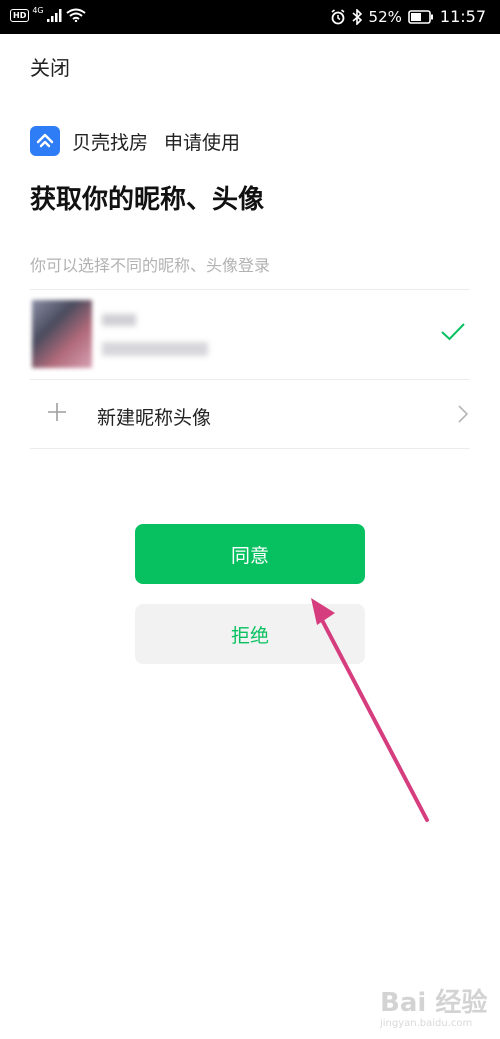  I want to click on watermark-url: jingyan.baidu.com, so click(426, 1023).